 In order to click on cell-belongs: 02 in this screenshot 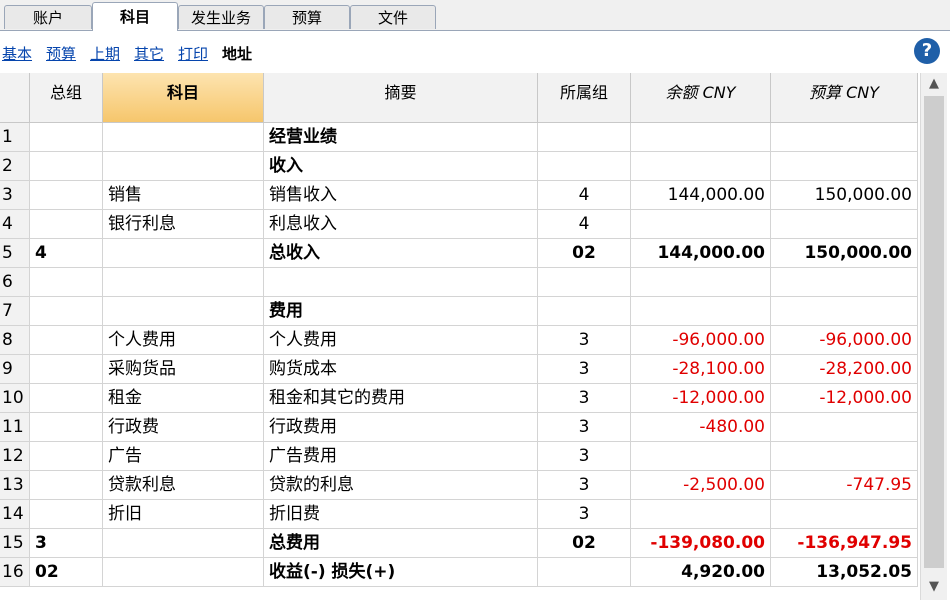, I will do `click(584, 253)`.